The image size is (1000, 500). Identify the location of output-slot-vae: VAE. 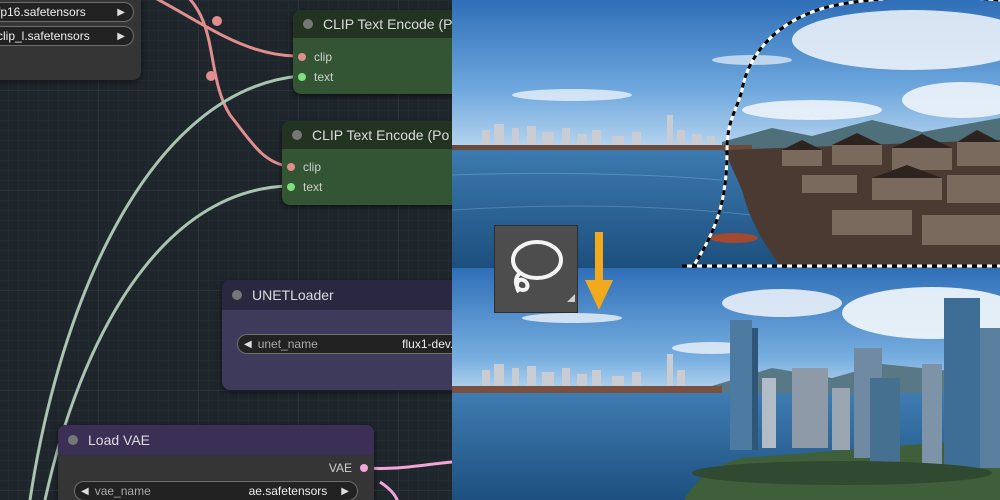
(348, 468).